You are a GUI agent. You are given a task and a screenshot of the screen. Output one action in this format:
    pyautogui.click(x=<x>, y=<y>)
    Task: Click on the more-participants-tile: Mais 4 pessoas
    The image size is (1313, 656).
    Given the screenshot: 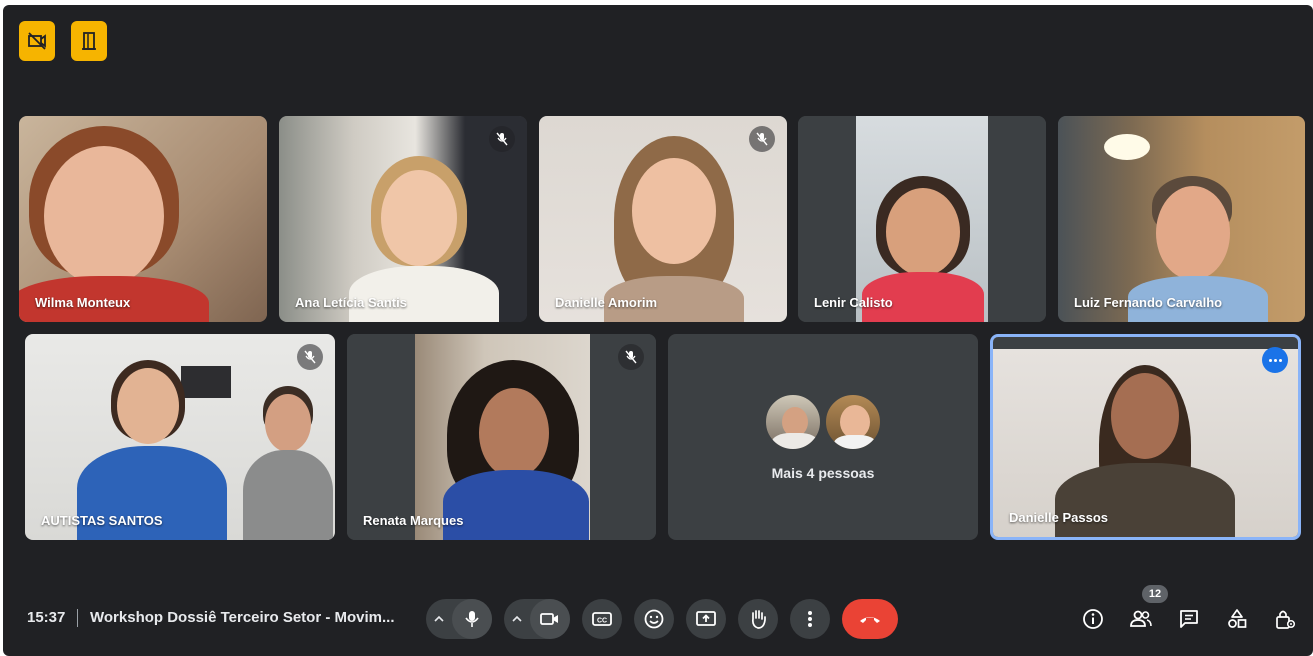 What is the action you would take?
    pyautogui.click(x=823, y=437)
    